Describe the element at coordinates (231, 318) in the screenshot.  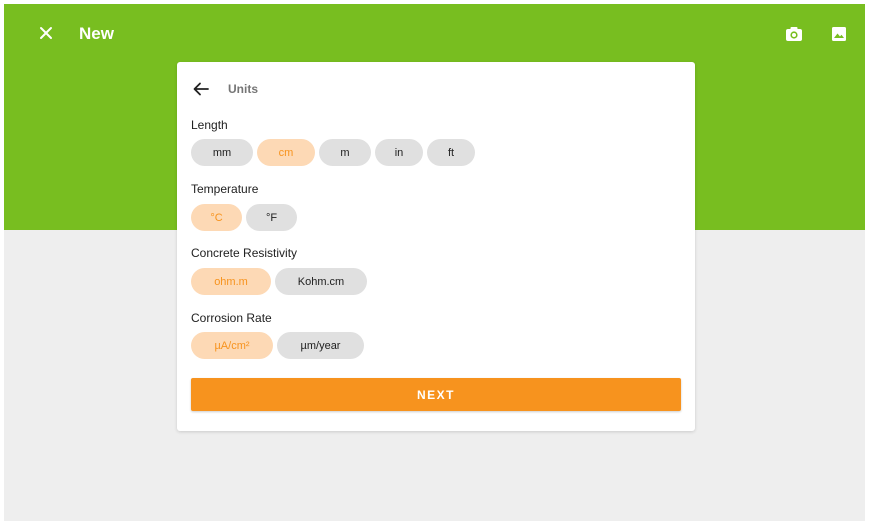
I see `corrosion-rate-label: Corrosion Rate` at that location.